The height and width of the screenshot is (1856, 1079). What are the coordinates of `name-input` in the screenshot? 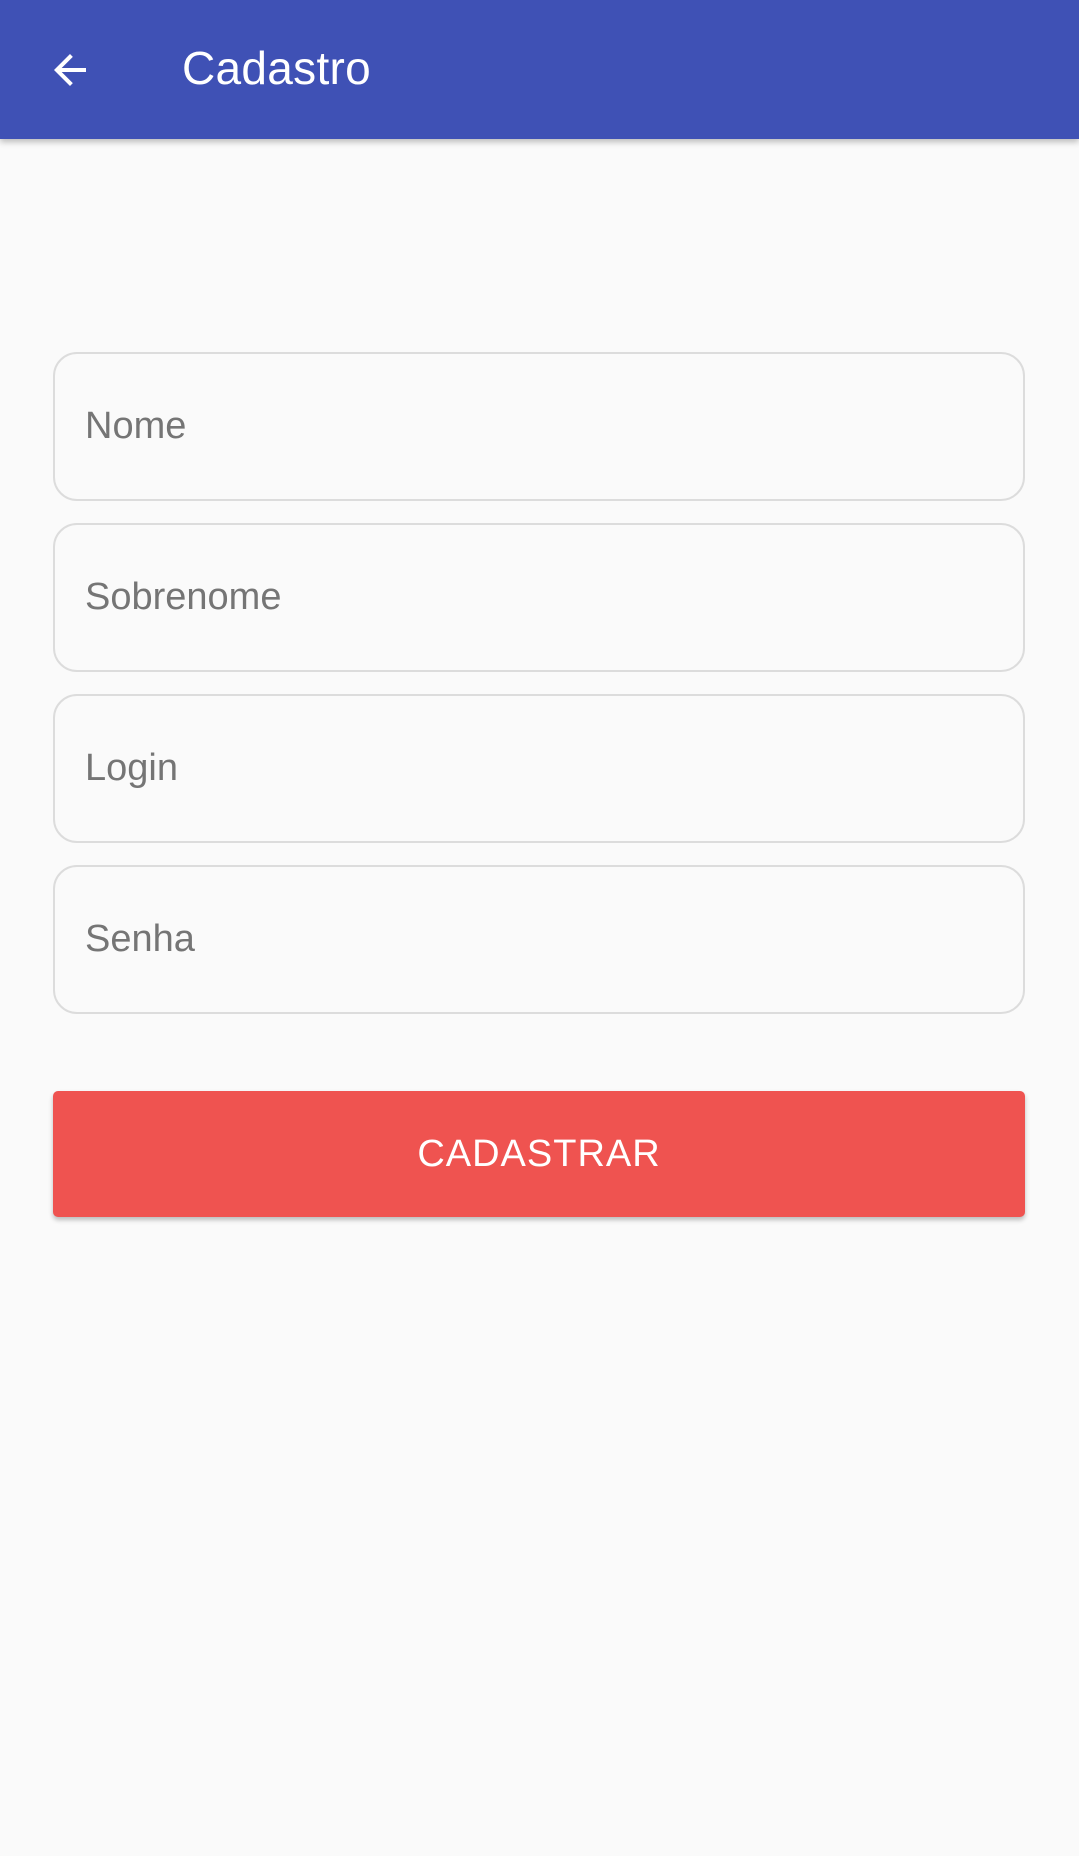 It's located at (539, 426).